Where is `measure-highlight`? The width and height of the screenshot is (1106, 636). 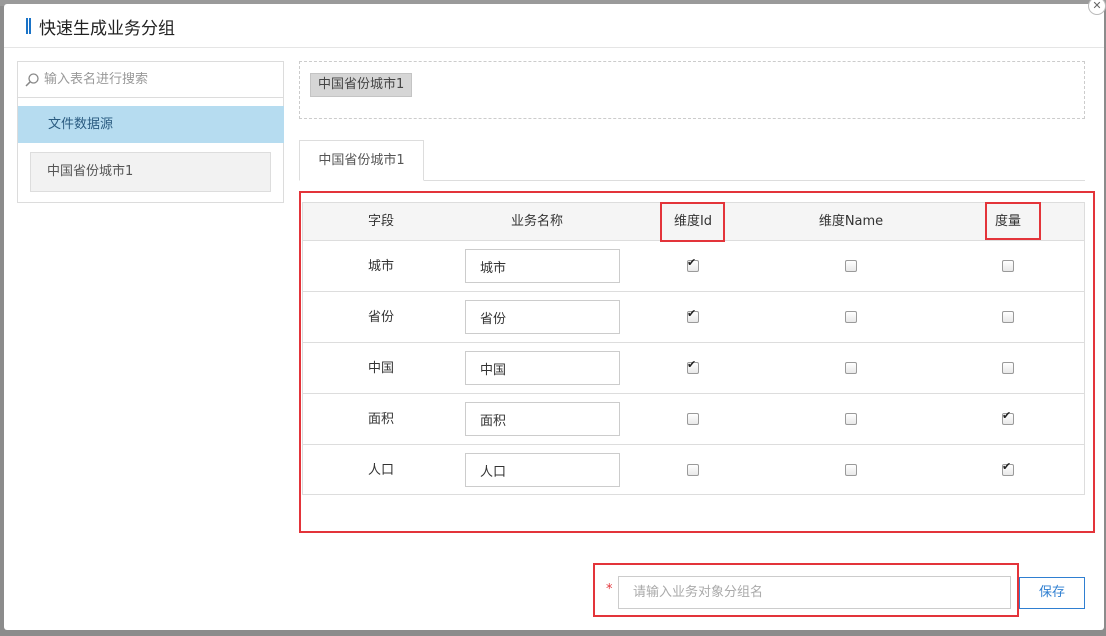 measure-highlight is located at coordinates (1013, 221).